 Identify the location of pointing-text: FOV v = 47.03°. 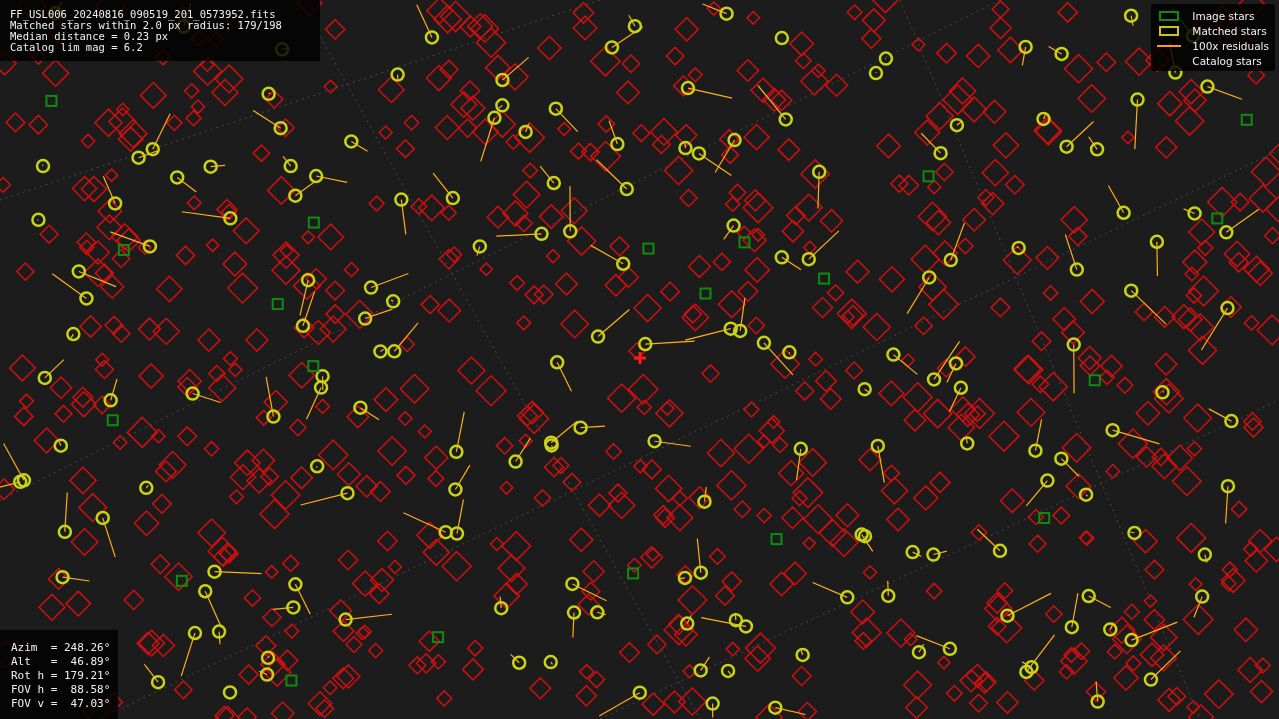
(61, 704).